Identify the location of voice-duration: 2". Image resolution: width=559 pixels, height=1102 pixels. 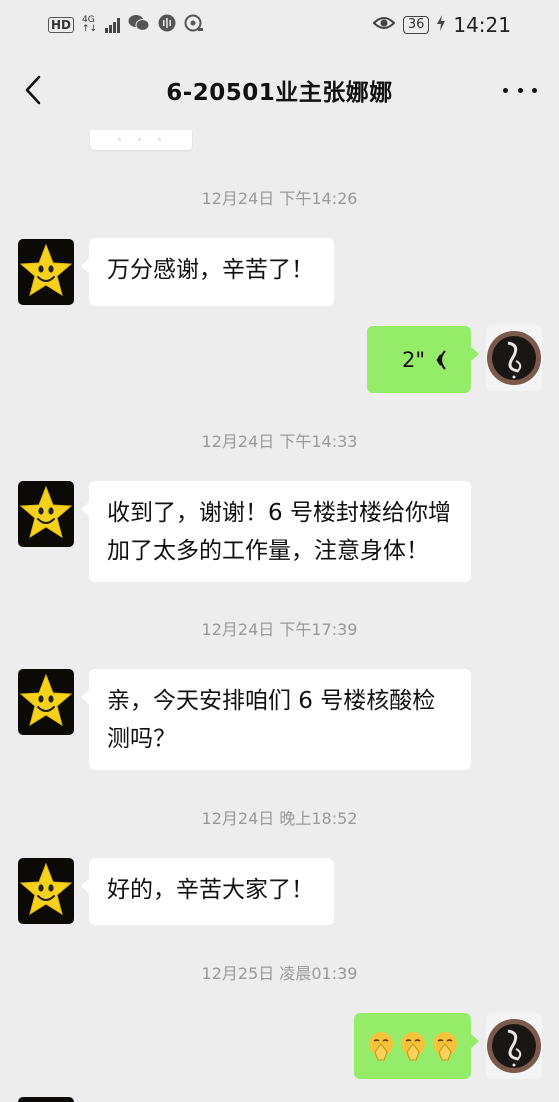
(413, 359).